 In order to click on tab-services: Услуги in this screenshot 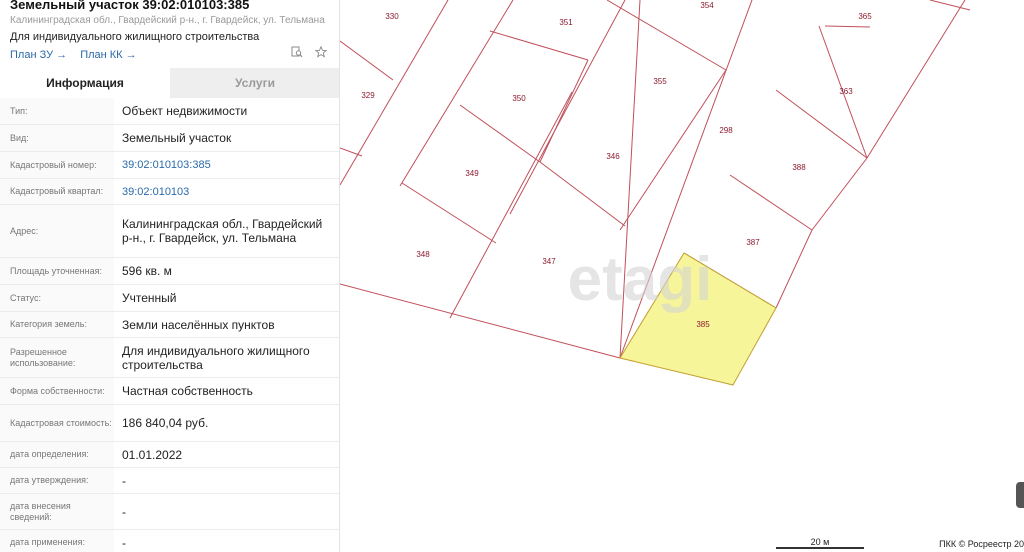, I will do `click(254, 83)`.